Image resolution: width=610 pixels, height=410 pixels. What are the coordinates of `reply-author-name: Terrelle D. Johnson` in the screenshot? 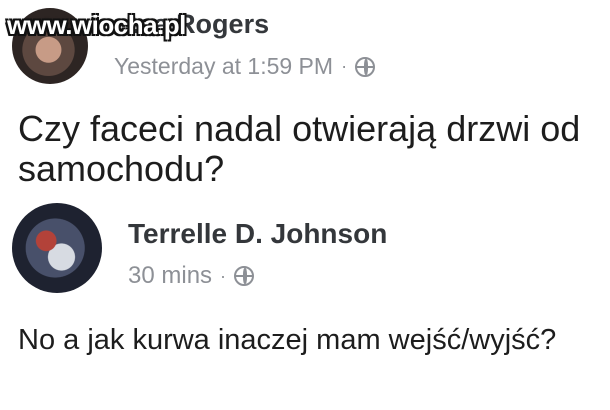 It's located at (257, 234).